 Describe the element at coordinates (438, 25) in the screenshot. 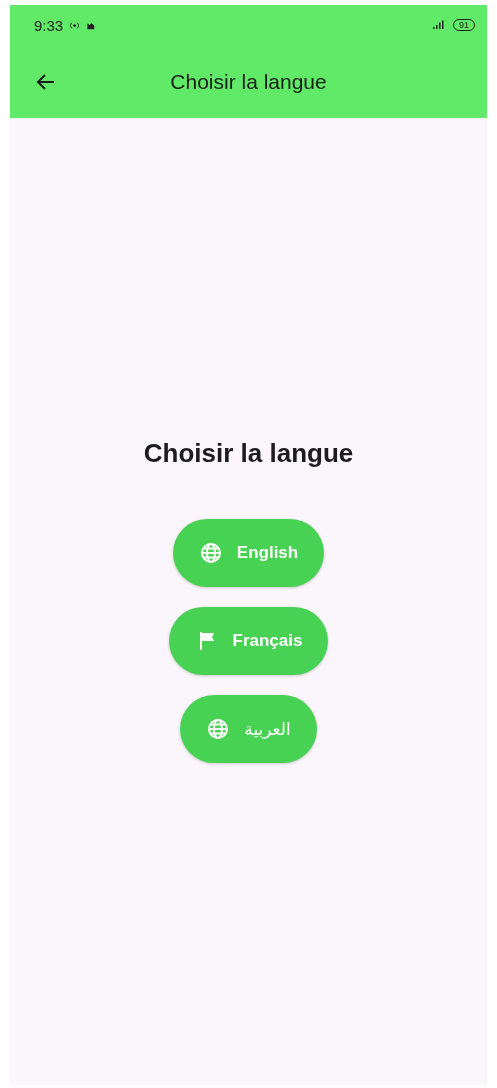

I see `signal-icon` at that location.